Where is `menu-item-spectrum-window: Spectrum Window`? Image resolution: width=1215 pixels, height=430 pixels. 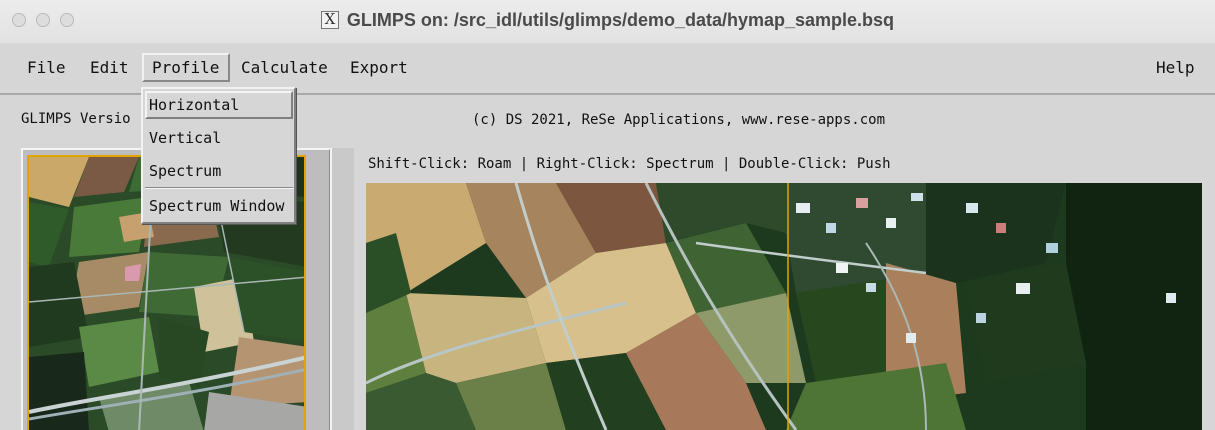 menu-item-spectrum-window: Spectrum Window is located at coordinates (216, 206).